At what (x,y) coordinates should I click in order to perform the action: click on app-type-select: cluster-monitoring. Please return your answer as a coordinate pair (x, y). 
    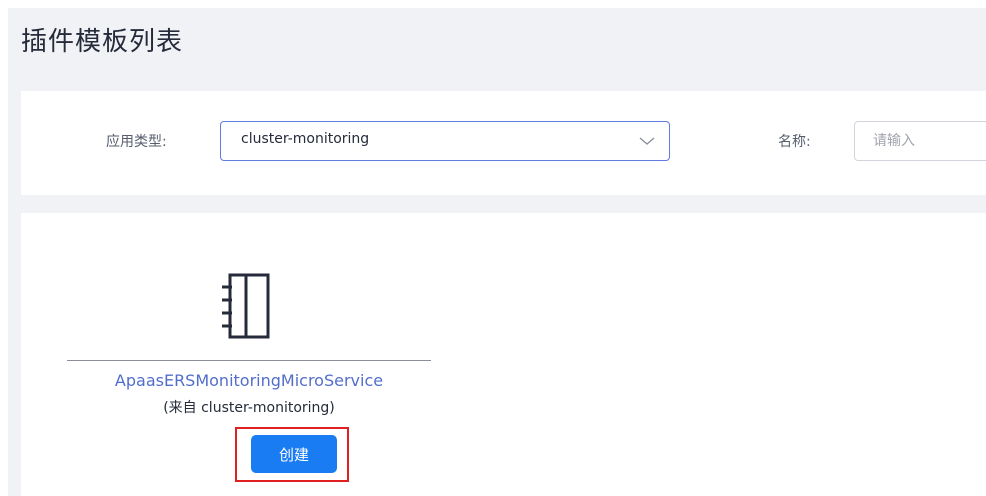
    Looking at the image, I should click on (445, 141).